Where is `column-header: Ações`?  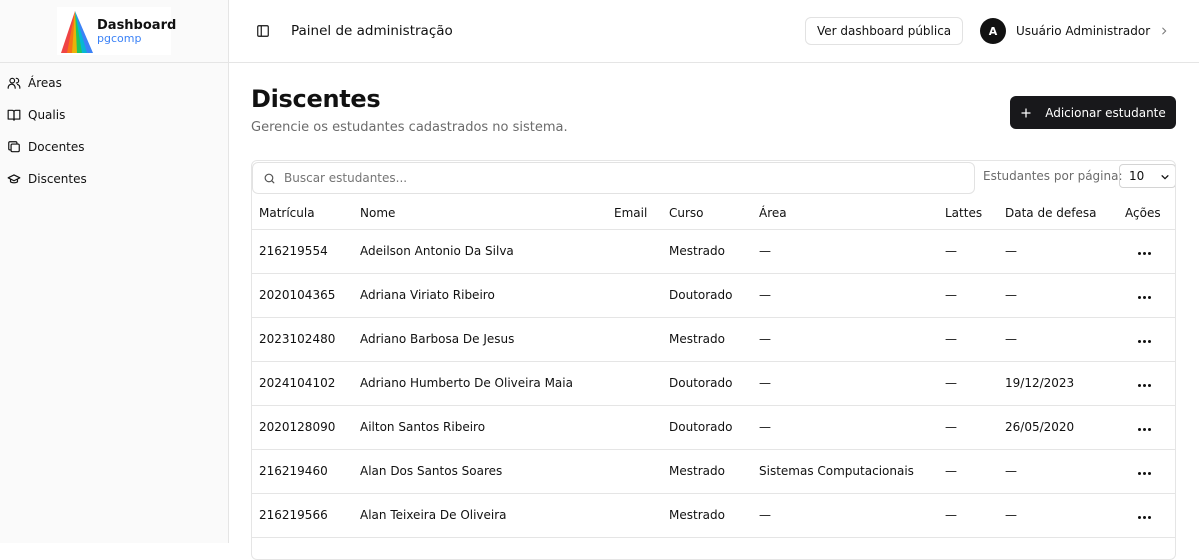 column-header: Ações is located at coordinates (1147, 213).